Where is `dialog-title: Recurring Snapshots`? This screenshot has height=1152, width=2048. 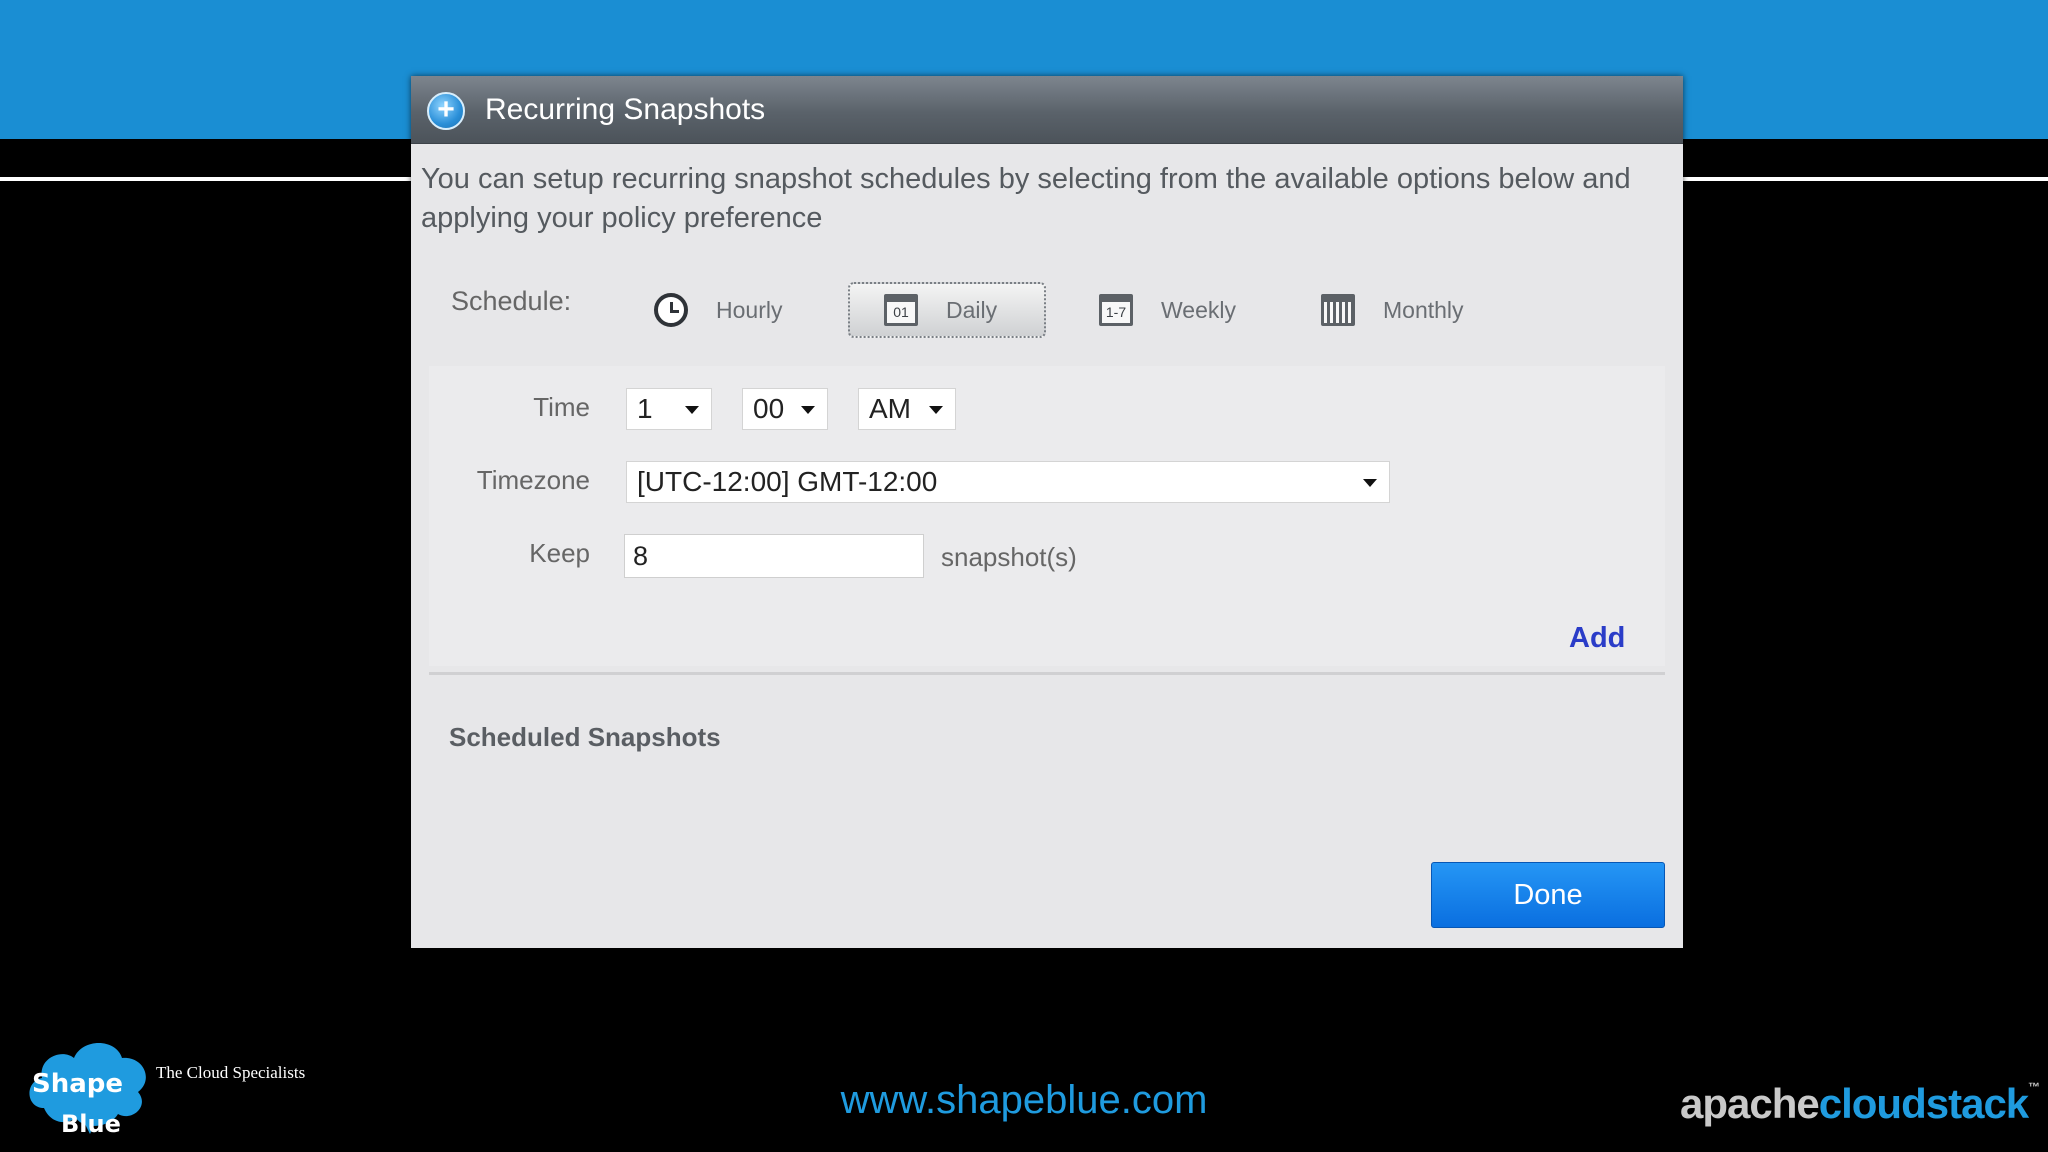
dialog-title: Recurring Snapshots is located at coordinates (625, 109).